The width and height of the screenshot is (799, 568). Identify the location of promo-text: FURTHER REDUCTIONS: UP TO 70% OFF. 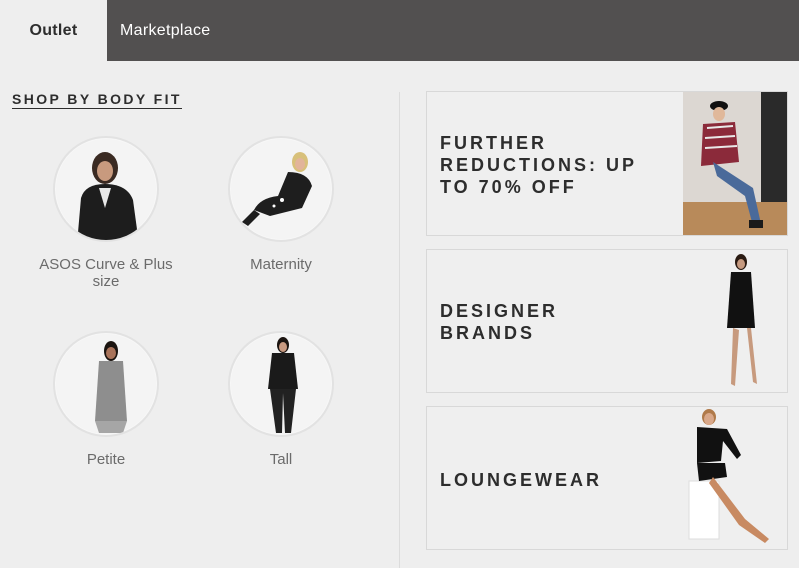
(539, 165).